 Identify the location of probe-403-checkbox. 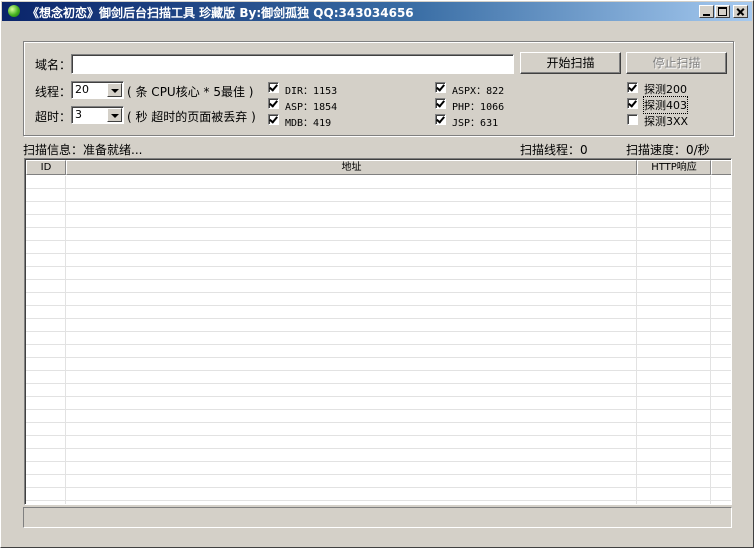
(632, 103).